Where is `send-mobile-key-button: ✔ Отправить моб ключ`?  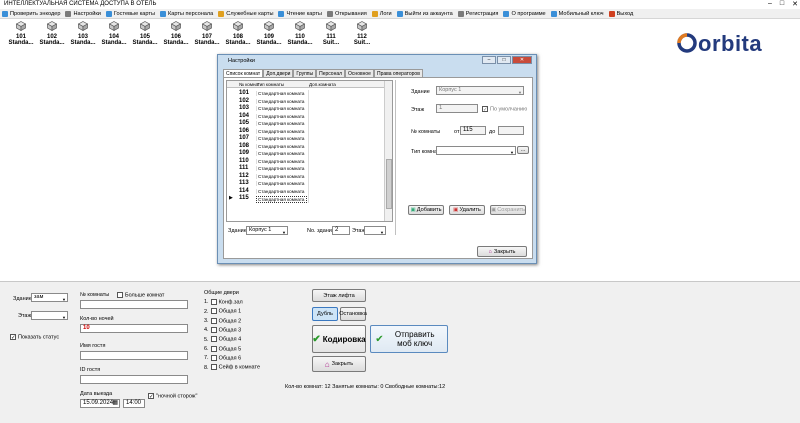
send-mobile-key-button: ✔ Отправить моб ключ is located at coordinates (409, 339).